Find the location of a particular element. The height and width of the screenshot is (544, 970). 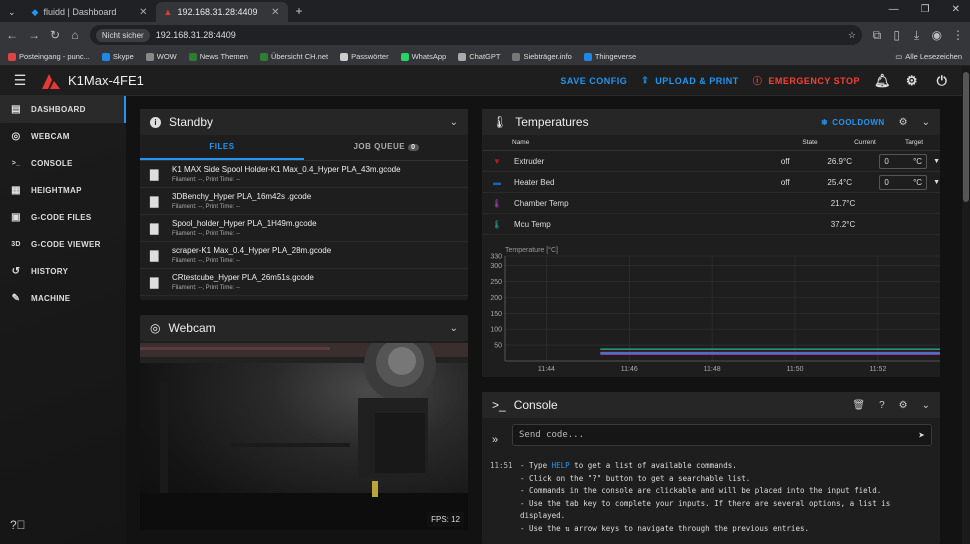

tab-job-queue: JOB QUEUE 0 is located at coordinates (386, 147).